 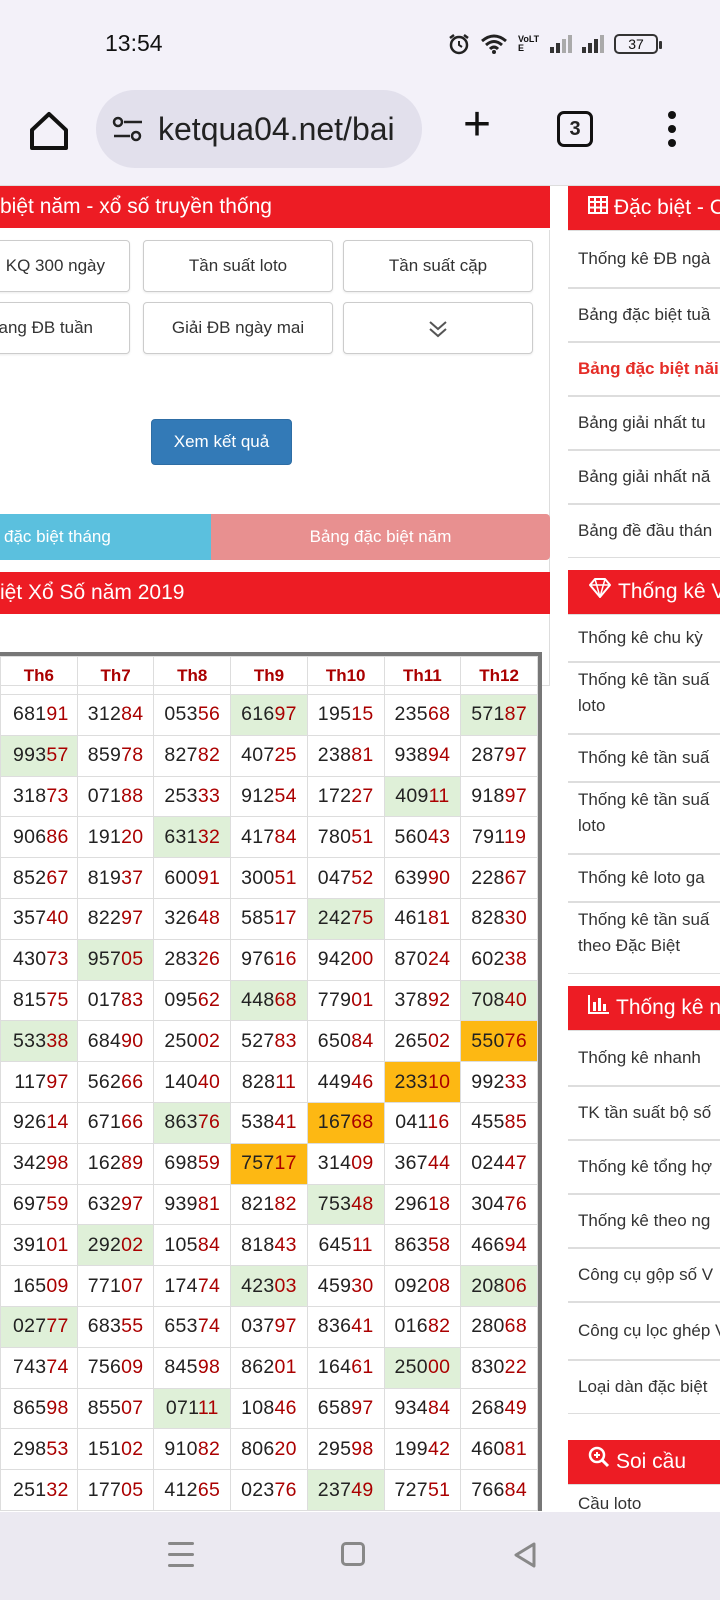 What do you see at coordinates (499, 1000) in the screenshot?
I see `result-cell: 70840` at bounding box center [499, 1000].